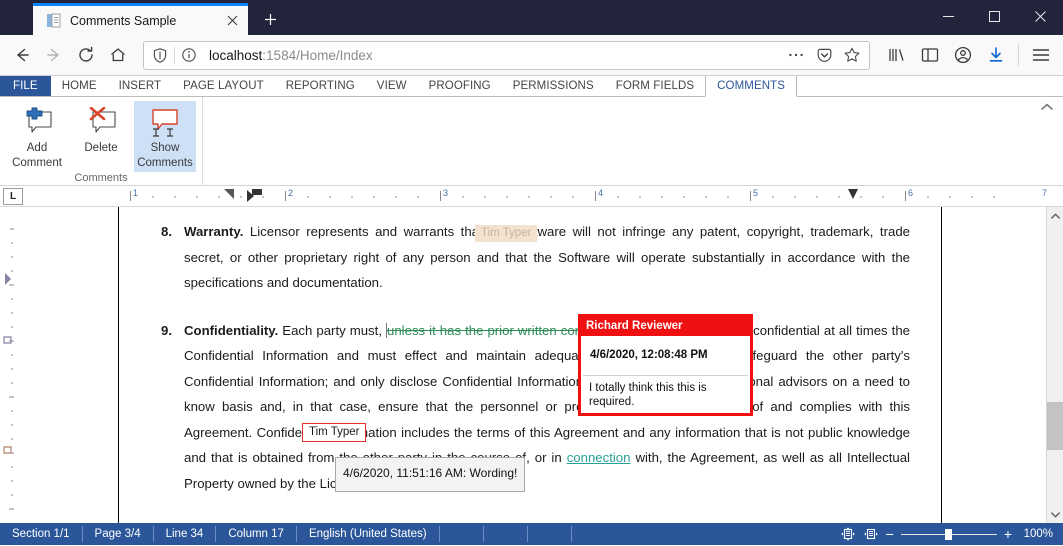  What do you see at coordinates (994, 16) in the screenshot?
I see `window-maximize-button` at bounding box center [994, 16].